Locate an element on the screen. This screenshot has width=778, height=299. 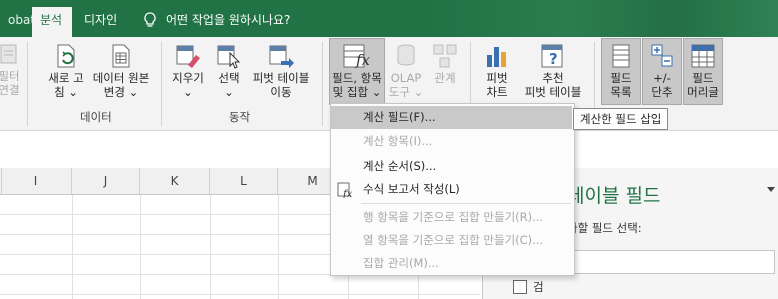
select-label-2: ⌄ is located at coordinates (229, 92).